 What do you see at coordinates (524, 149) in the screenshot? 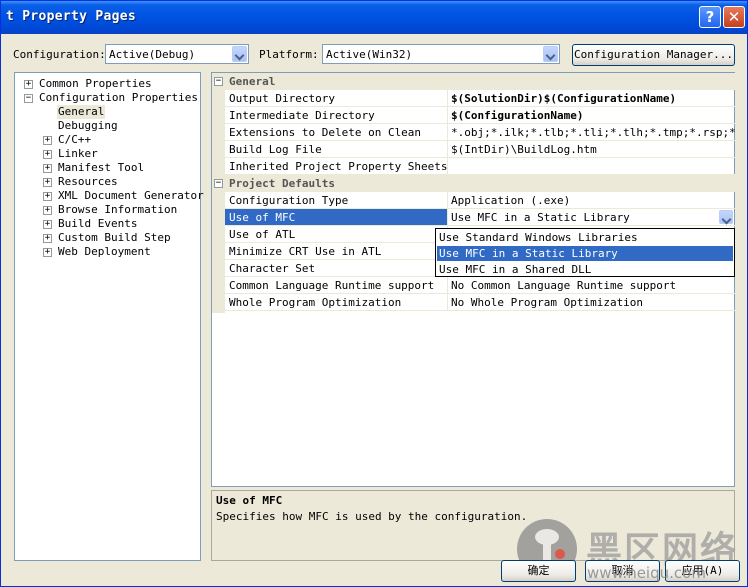
I see `property-value: $(IntDir)\BuildLog.htm` at bounding box center [524, 149].